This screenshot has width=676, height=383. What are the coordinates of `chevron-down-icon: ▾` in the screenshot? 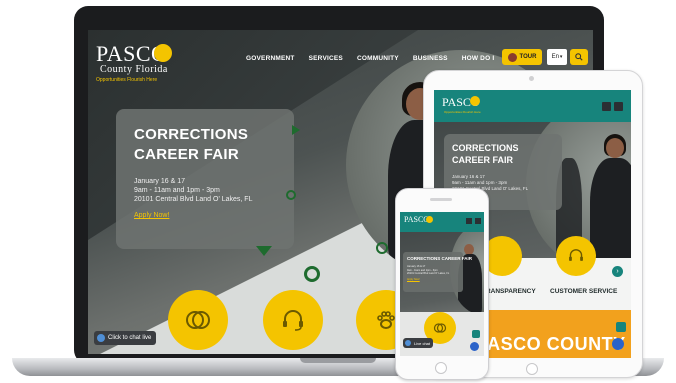 It's located at (561, 57).